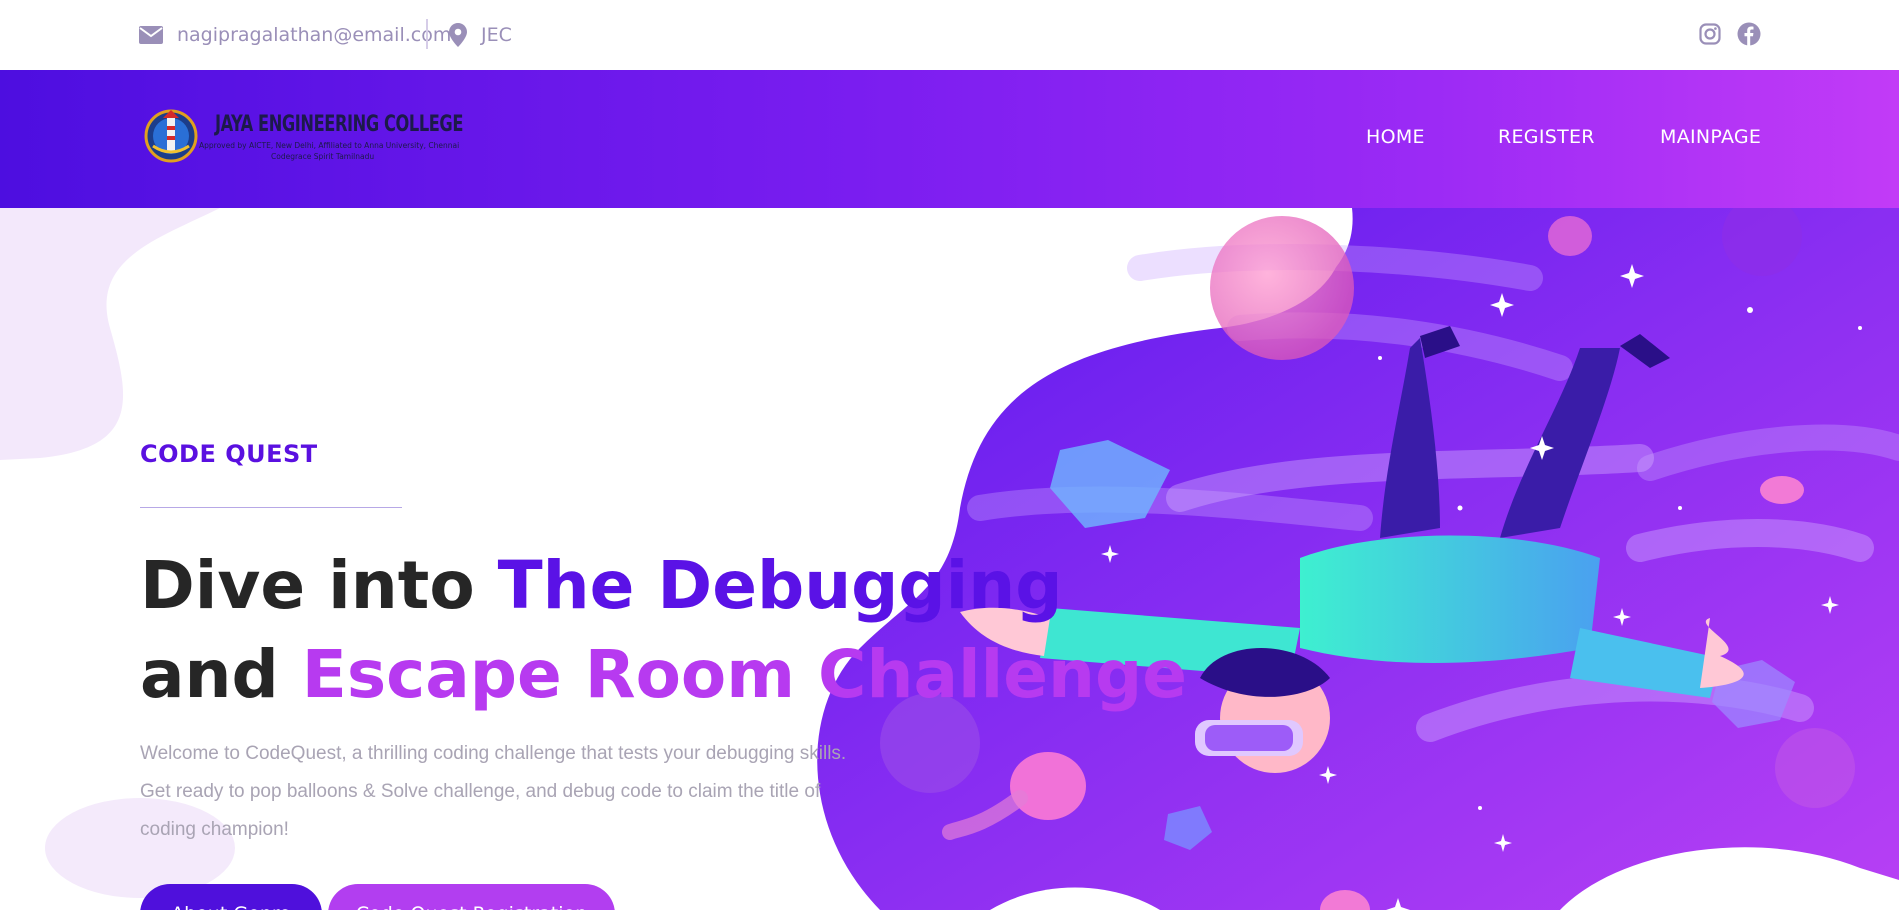 The image size is (1899, 910). Describe the element at coordinates (339, 124) in the screenshot. I see `college-name: JAYA ENGINEERING COLLEGE` at that location.